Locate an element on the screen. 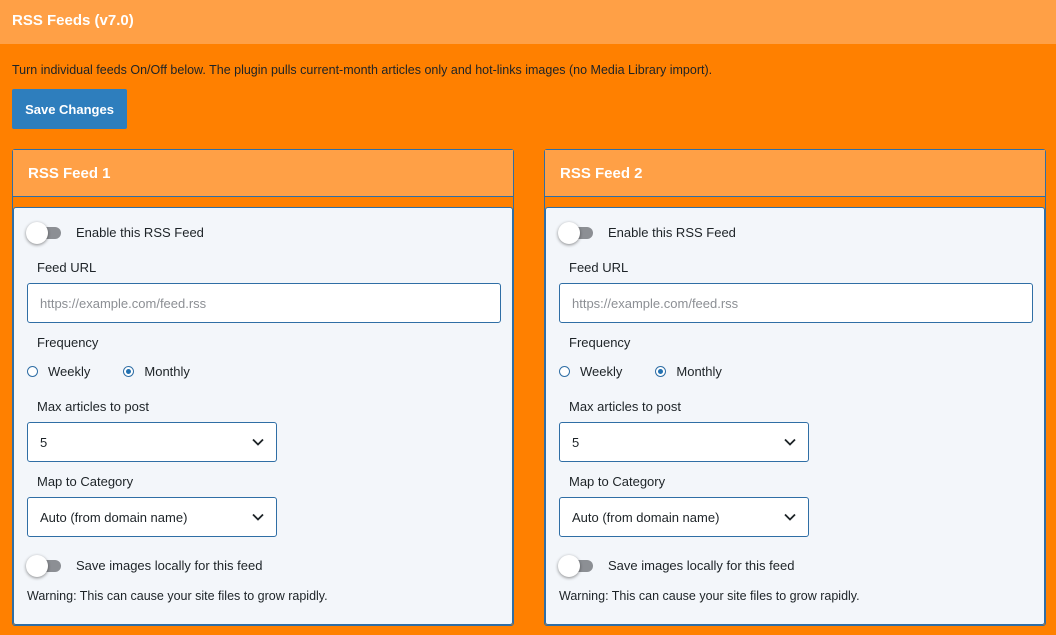 The image size is (1056, 635). panel-title: RSS Feed 2 is located at coordinates (601, 173).